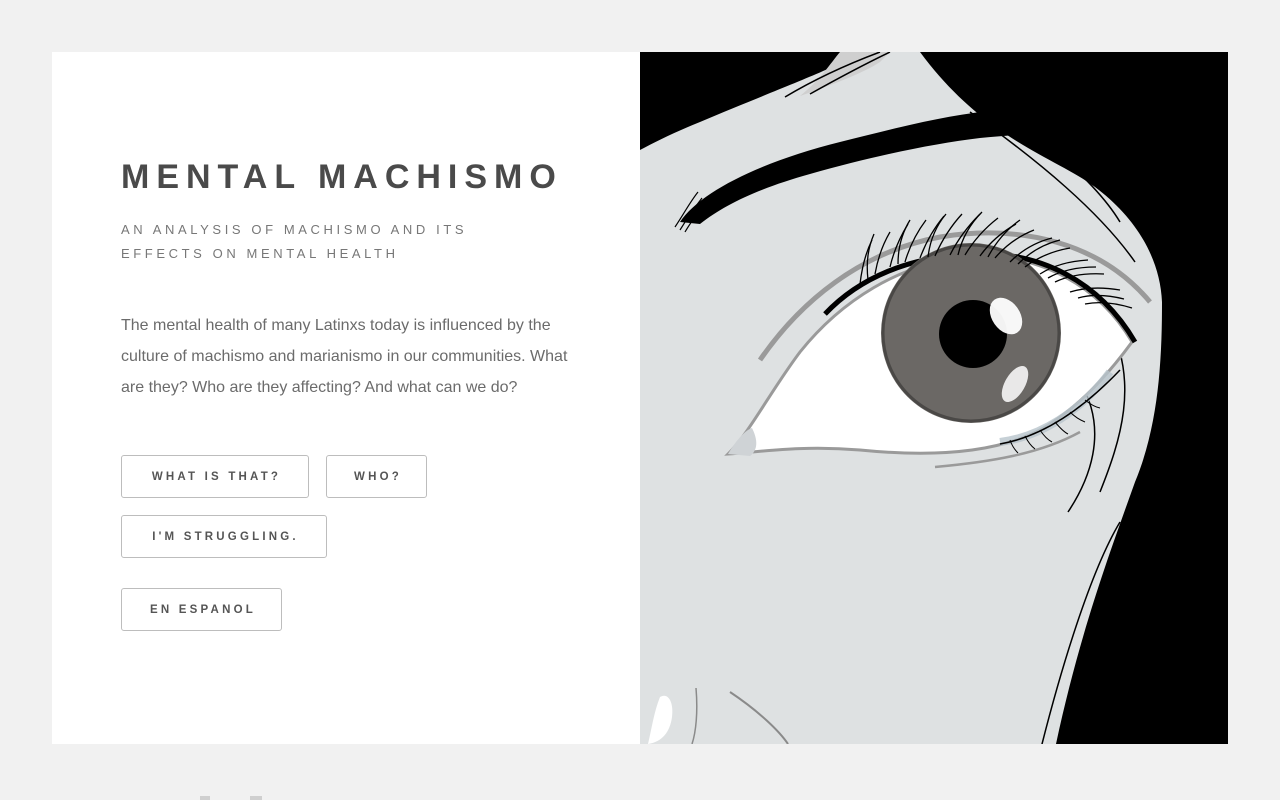  Describe the element at coordinates (215, 476) in the screenshot. I see `what-is-that-button: WHAT IS THAT?` at that location.